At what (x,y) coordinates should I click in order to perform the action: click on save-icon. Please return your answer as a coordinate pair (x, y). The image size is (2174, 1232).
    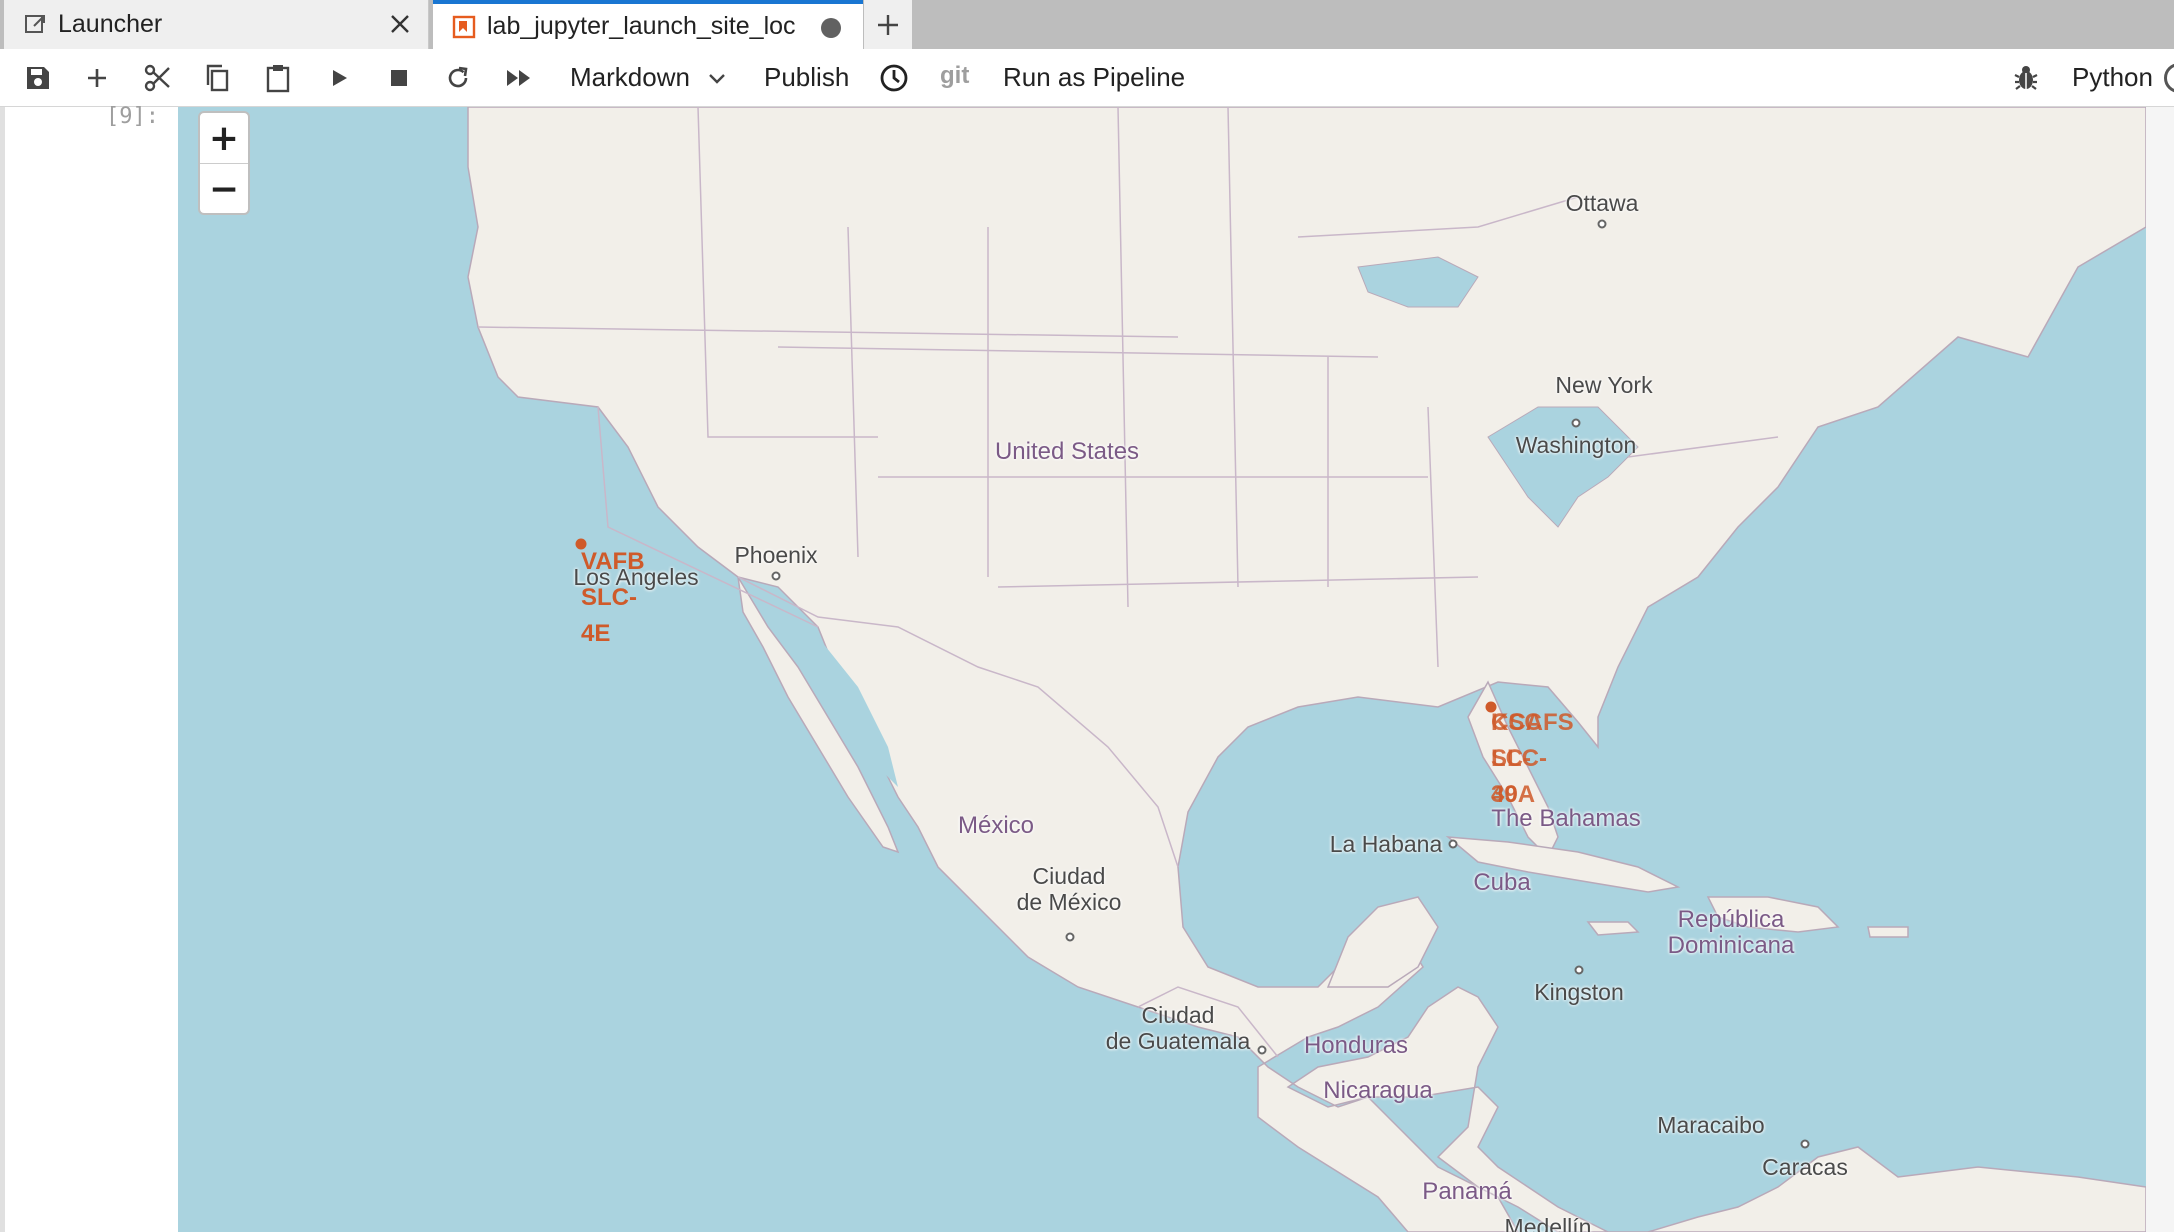
    Looking at the image, I should click on (38, 78).